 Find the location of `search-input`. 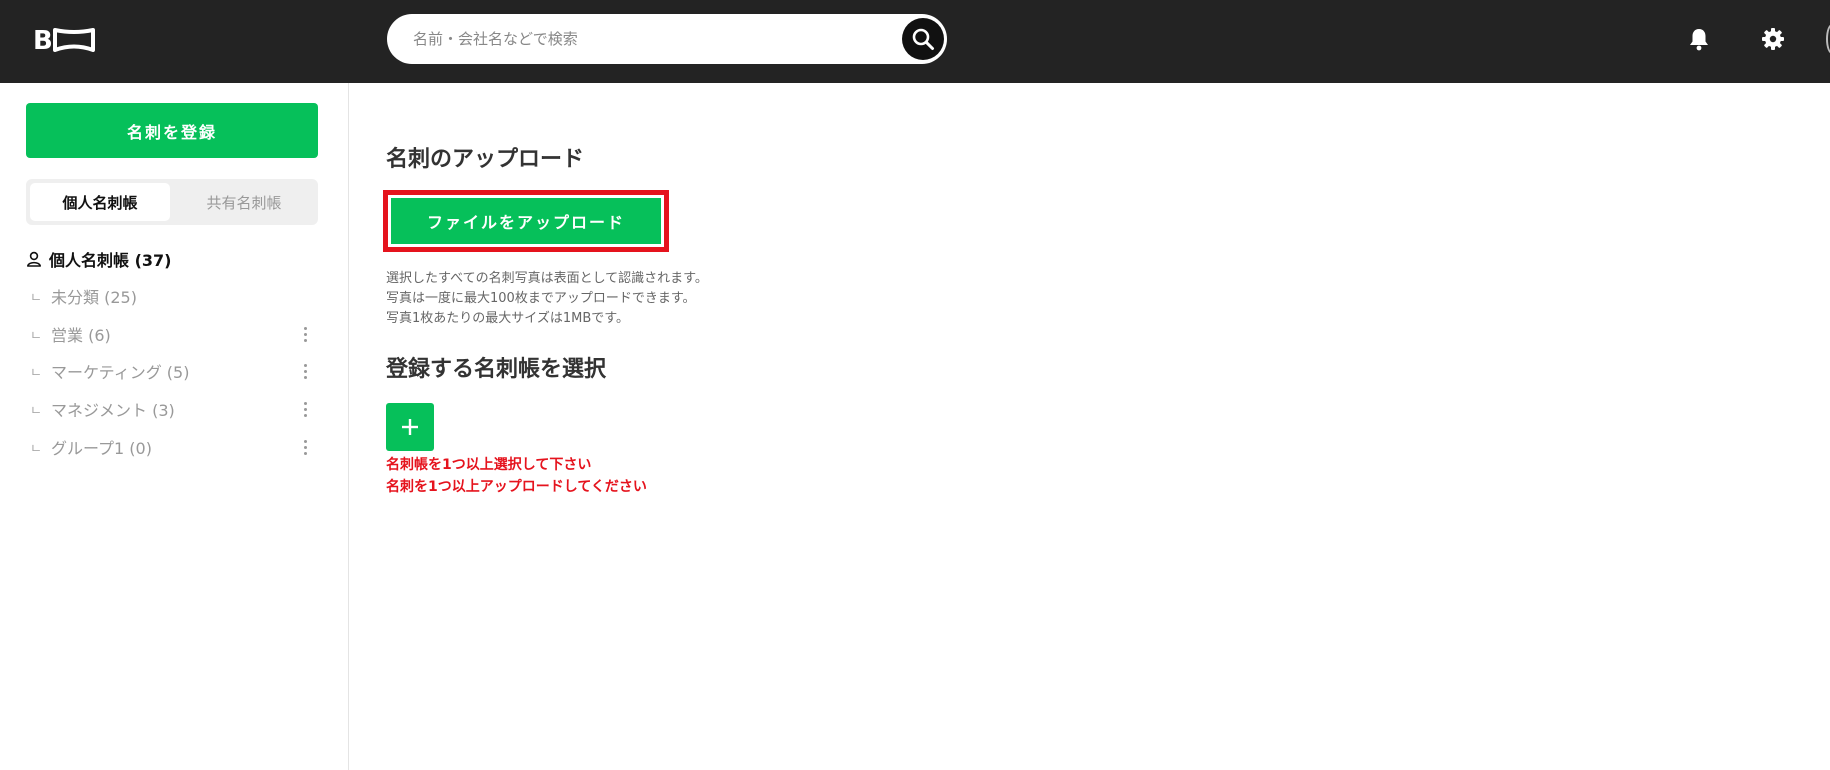

search-input is located at coordinates (648, 39).